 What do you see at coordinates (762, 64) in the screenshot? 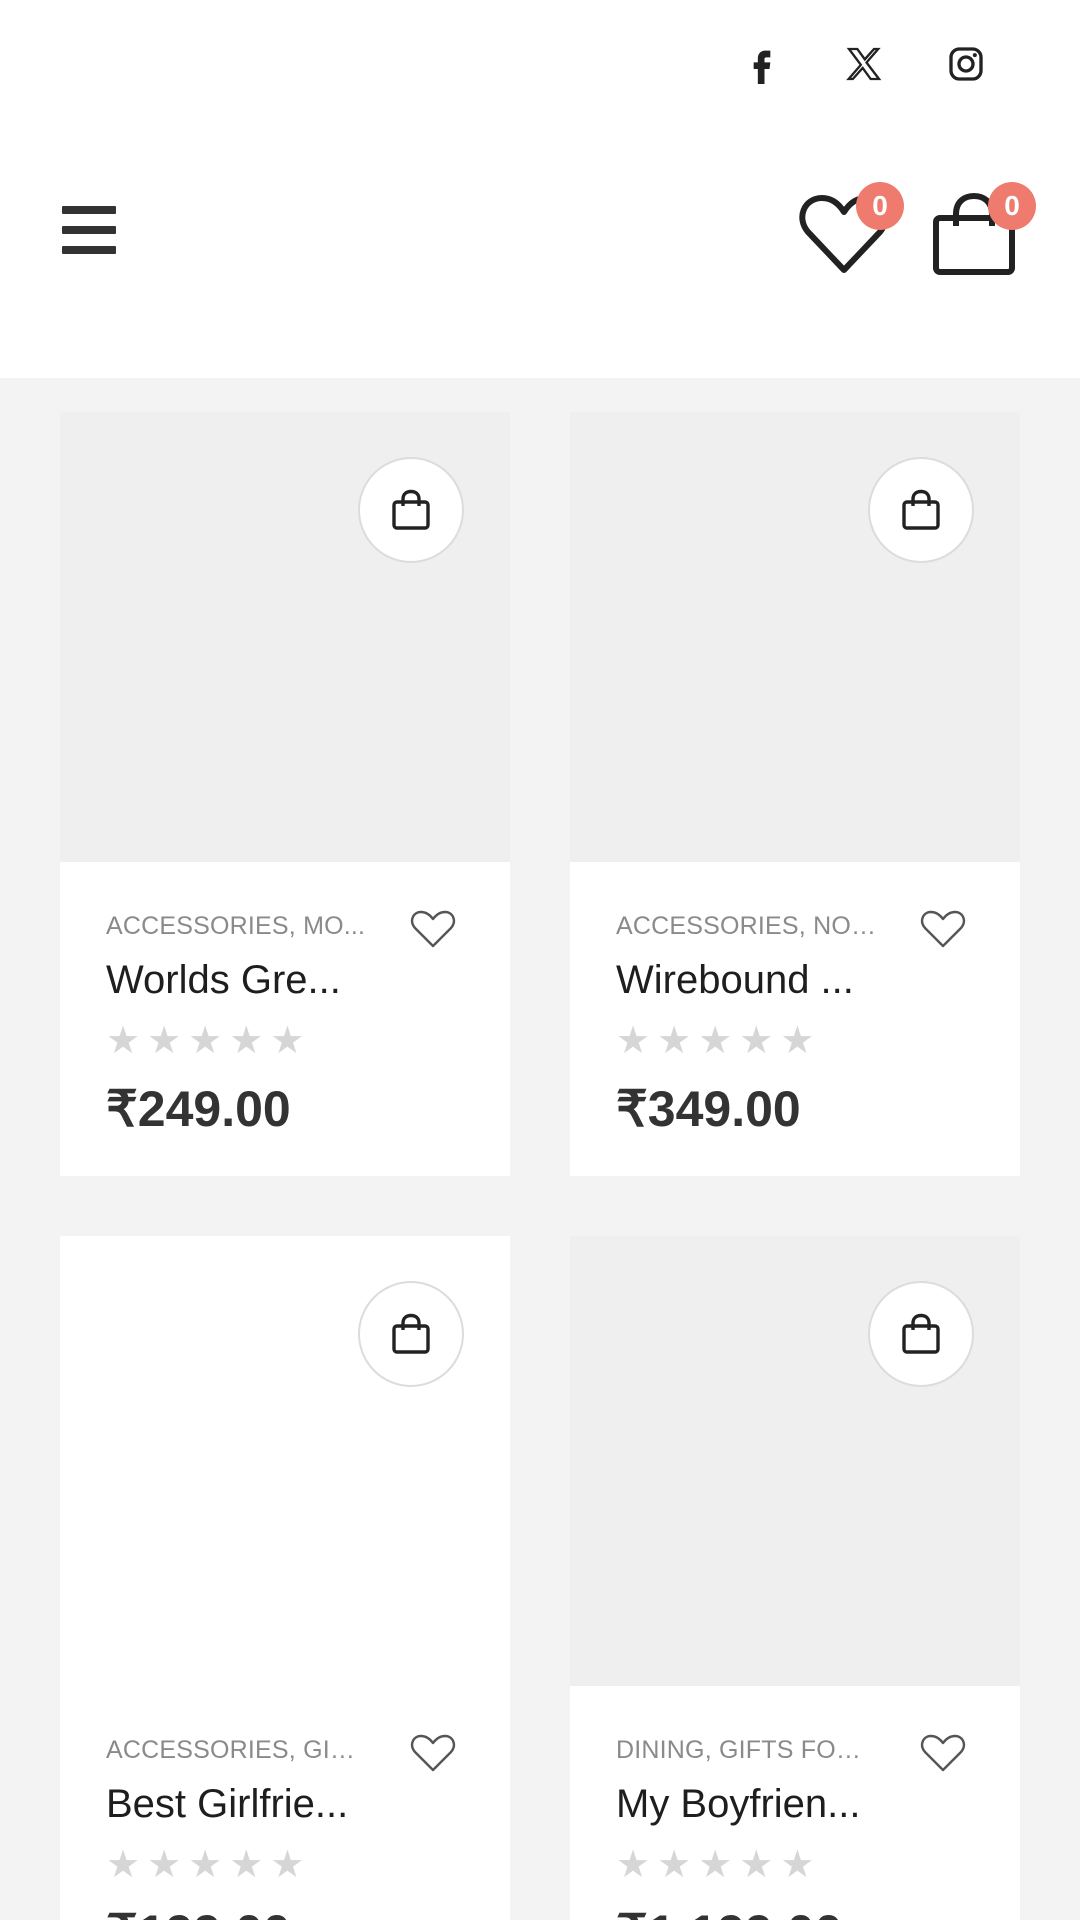
I see `facebook-icon` at bounding box center [762, 64].